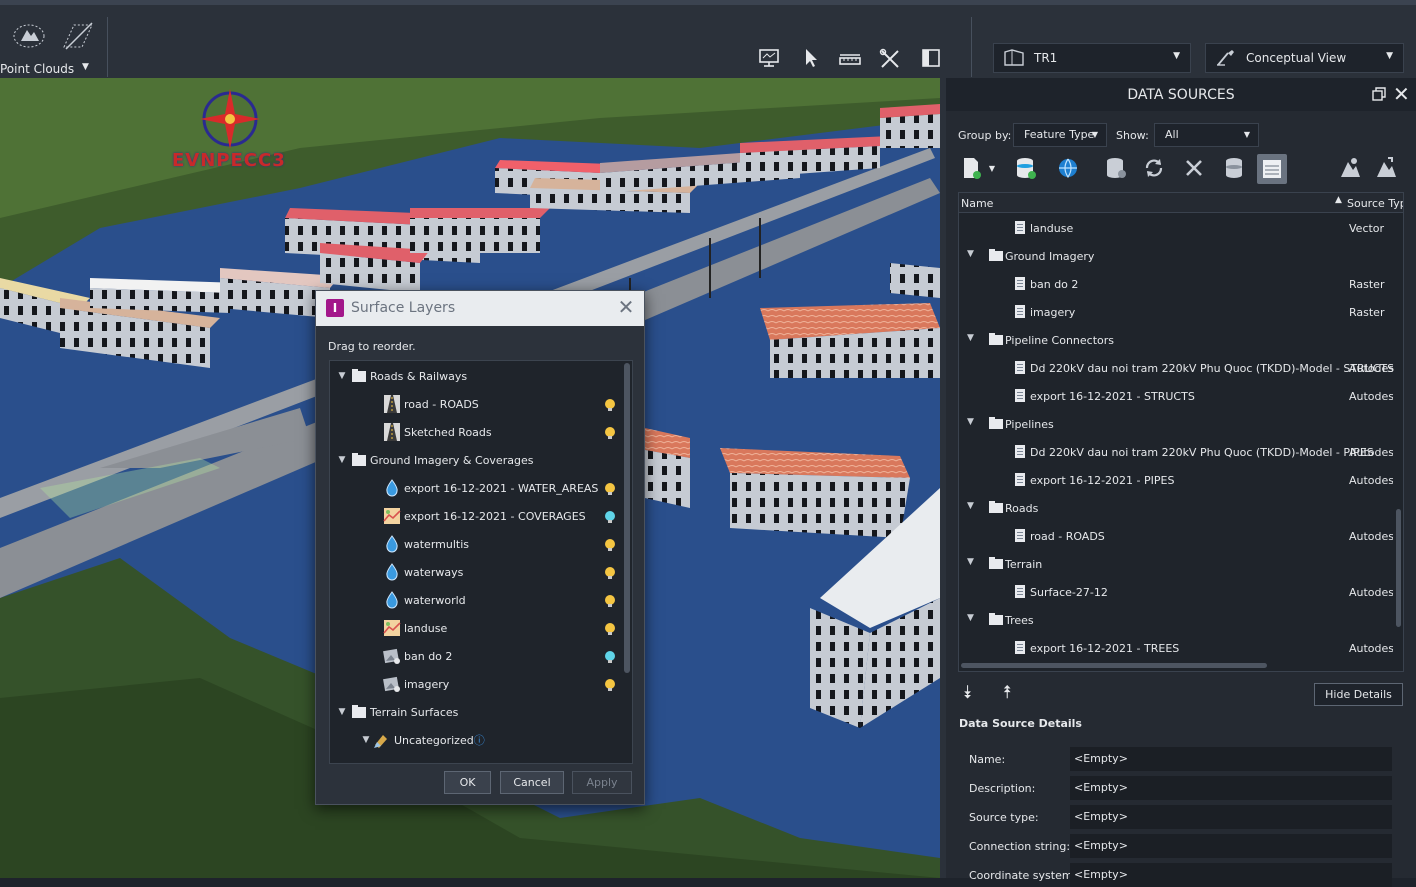 This screenshot has height=887, width=1416. Describe the element at coordinates (627, 518) in the screenshot. I see `tree-scrollbar` at that location.